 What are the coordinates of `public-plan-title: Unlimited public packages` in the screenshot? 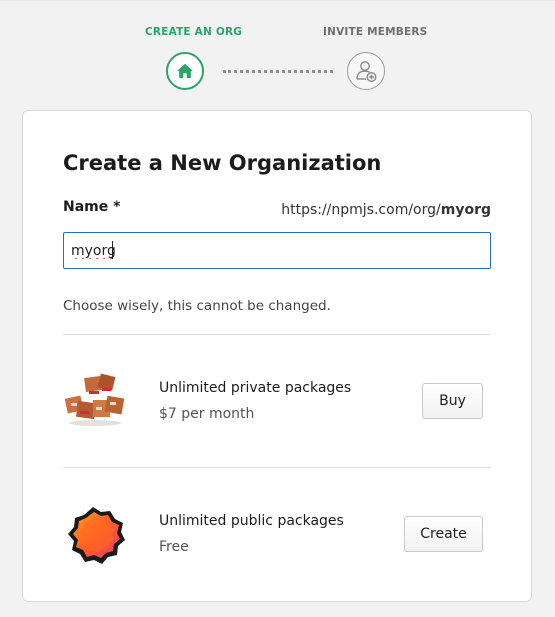 It's located at (251, 521).